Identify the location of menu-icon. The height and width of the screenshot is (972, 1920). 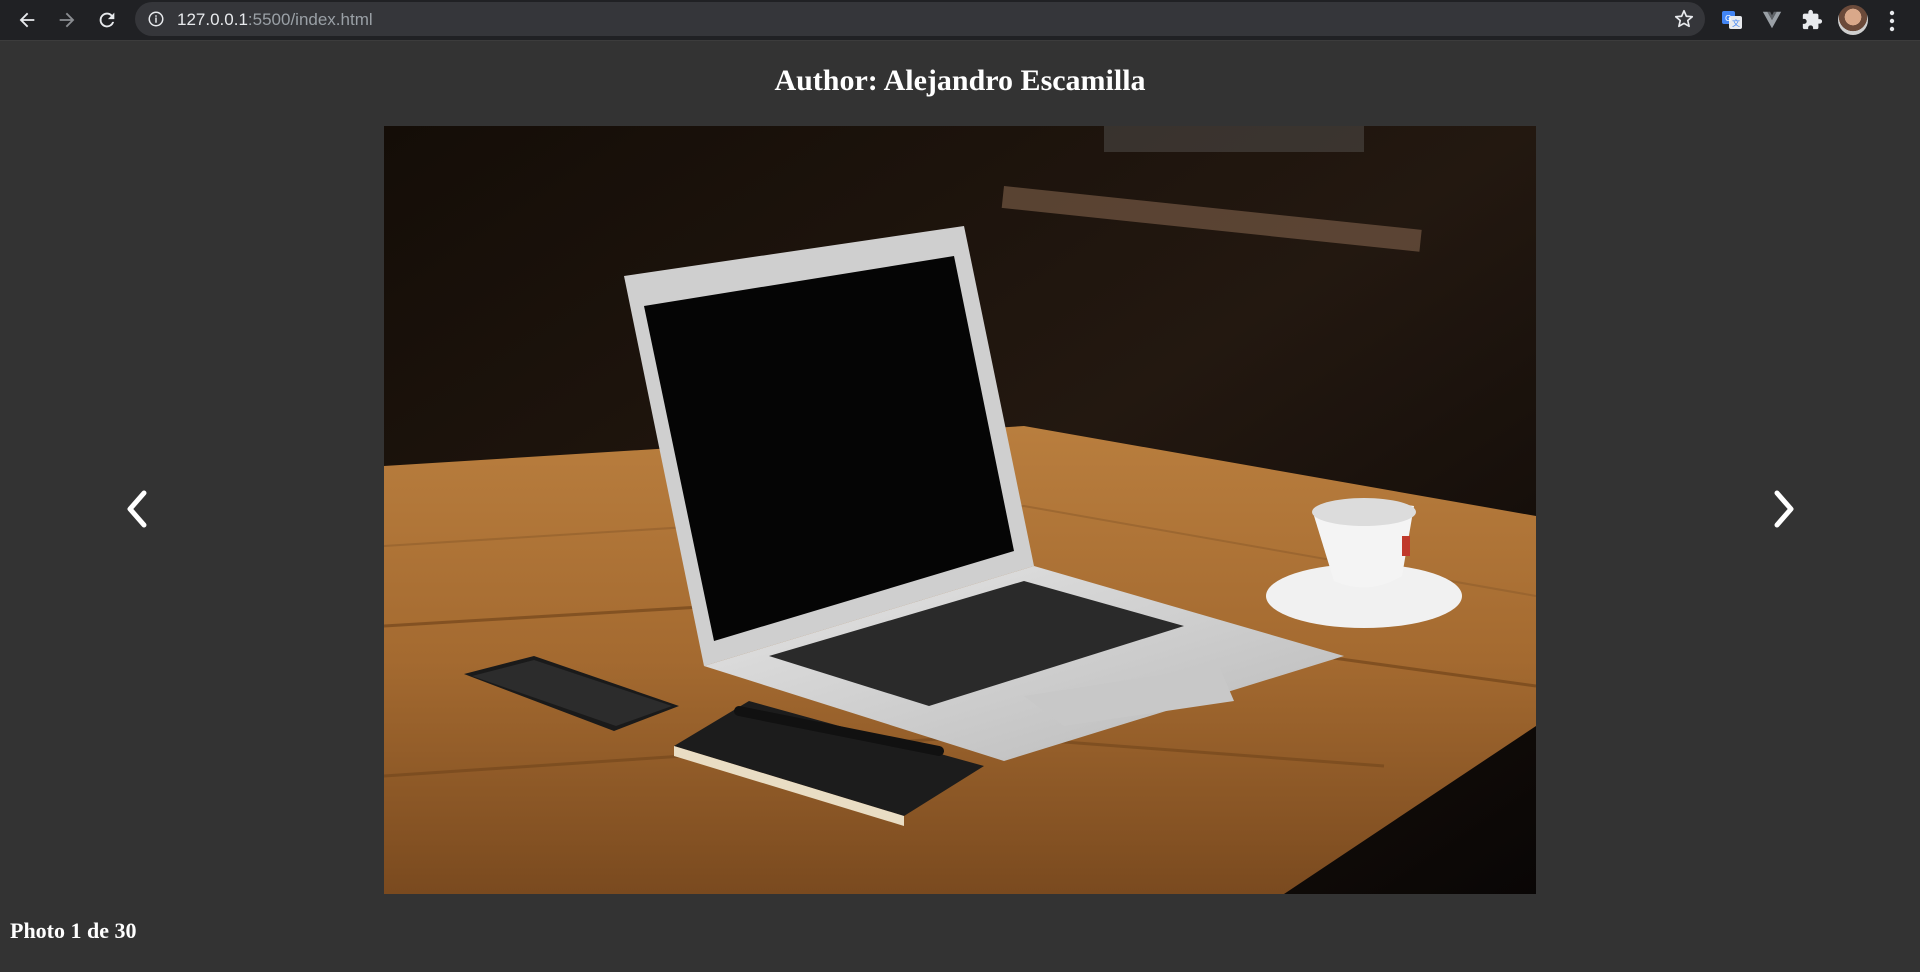
(1892, 21).